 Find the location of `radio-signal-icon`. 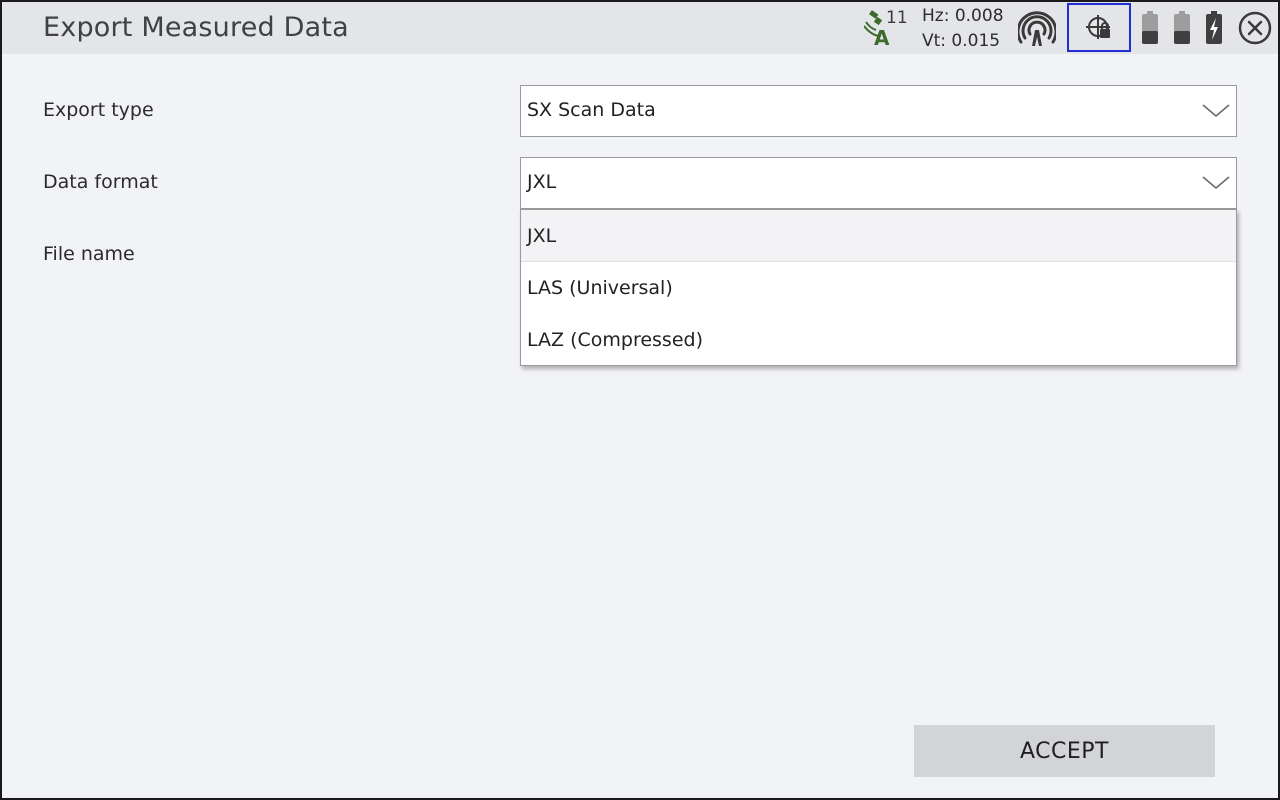

radio-signal-icon is located at coordinates (1037, 29).